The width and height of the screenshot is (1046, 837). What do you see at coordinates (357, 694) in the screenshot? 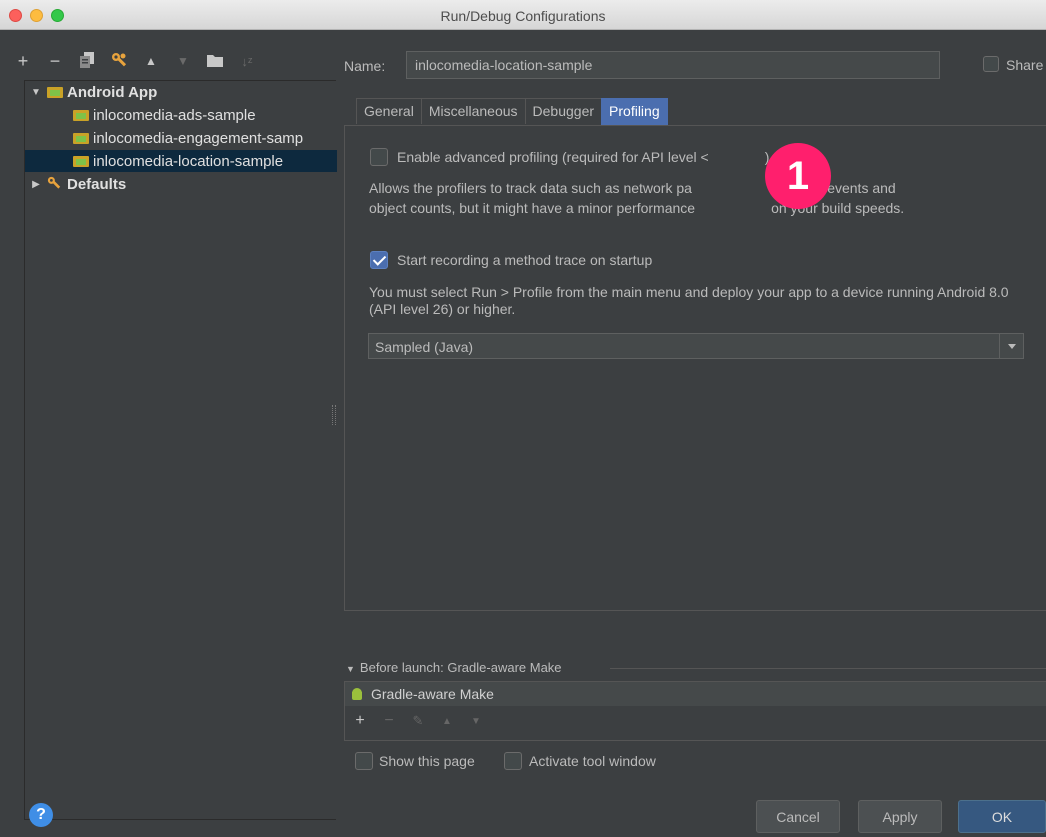
I see `android-icon` at bounding box center [357, 694].